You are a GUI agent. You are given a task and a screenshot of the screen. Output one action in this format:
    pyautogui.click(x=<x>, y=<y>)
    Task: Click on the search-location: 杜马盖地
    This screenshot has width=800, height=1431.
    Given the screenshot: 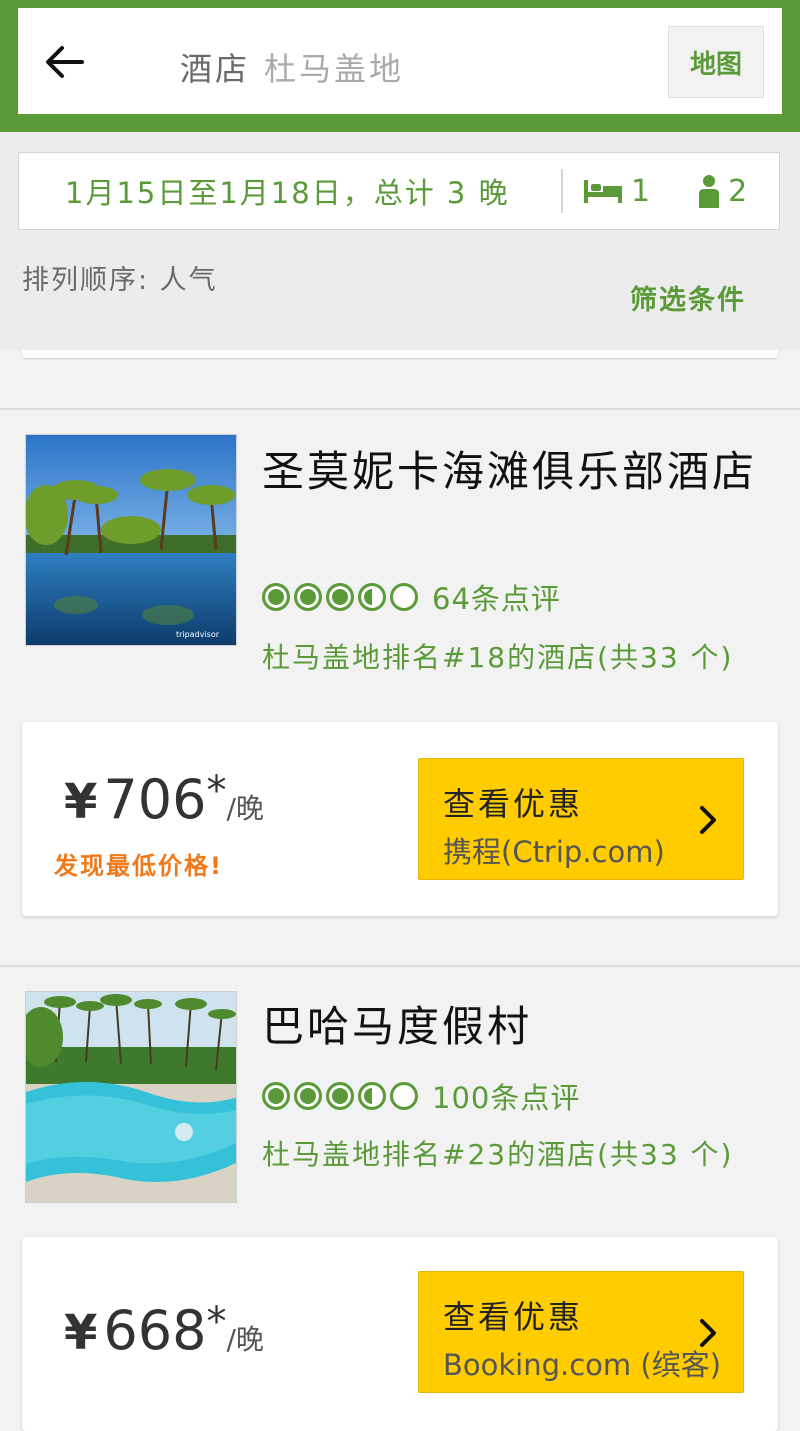 What is the action you would take?
    pyautogui.click(x=334, y=69)
    